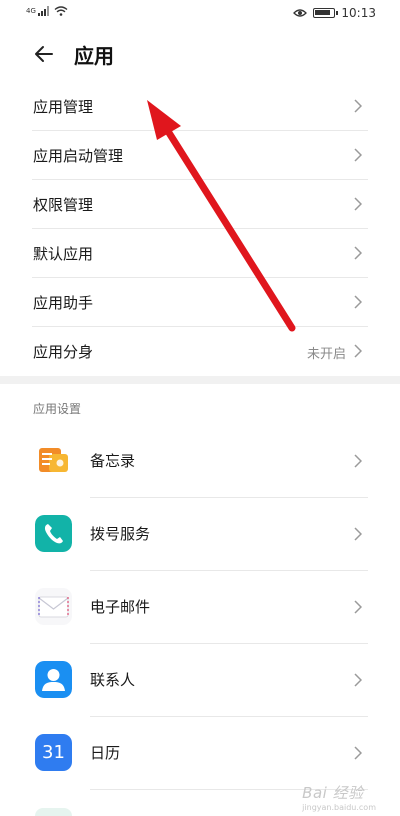 This screenshot has width=400, height=816. I want to click on menu-item-app-assistant: 应用助手, so click(200, 302).